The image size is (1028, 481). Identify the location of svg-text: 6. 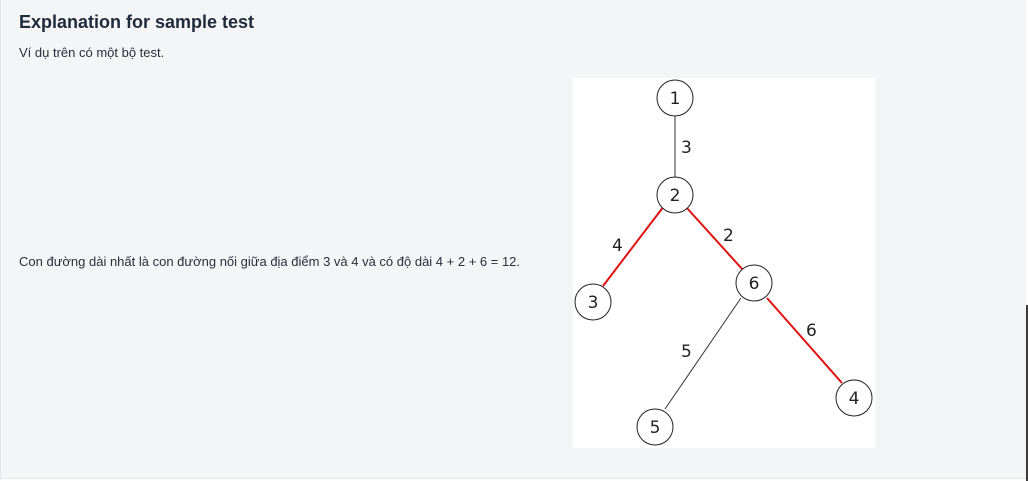
(754, 284).